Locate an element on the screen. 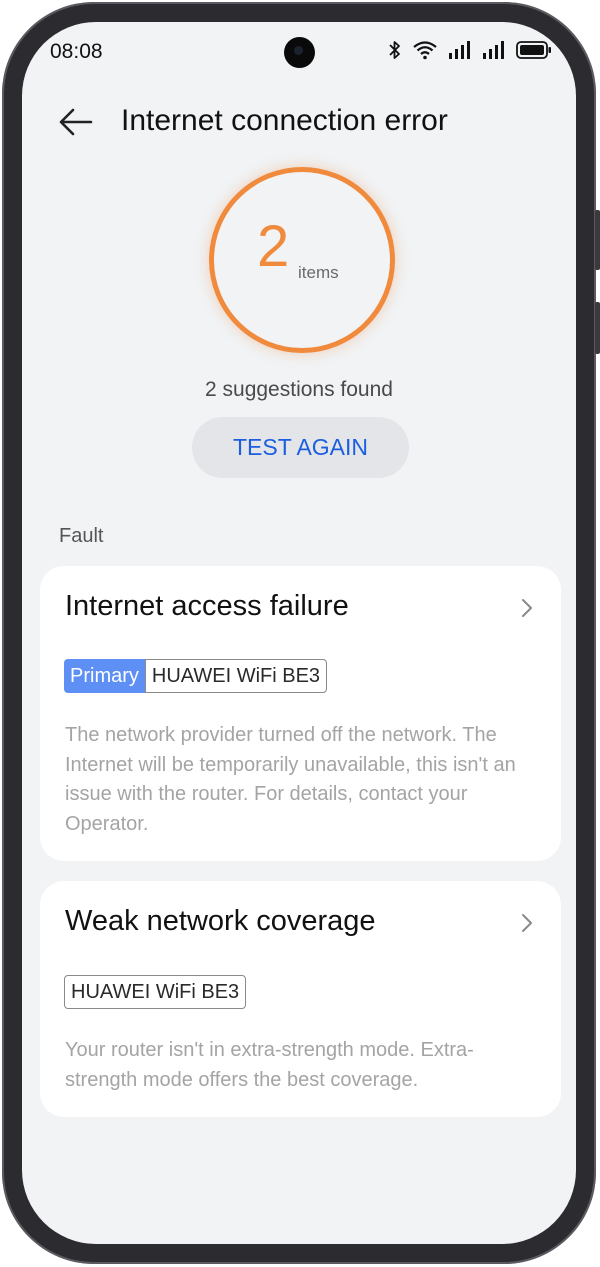 The image size is (600, 1267). fault-title: Internet access failure is located at coordinates (207, 606).